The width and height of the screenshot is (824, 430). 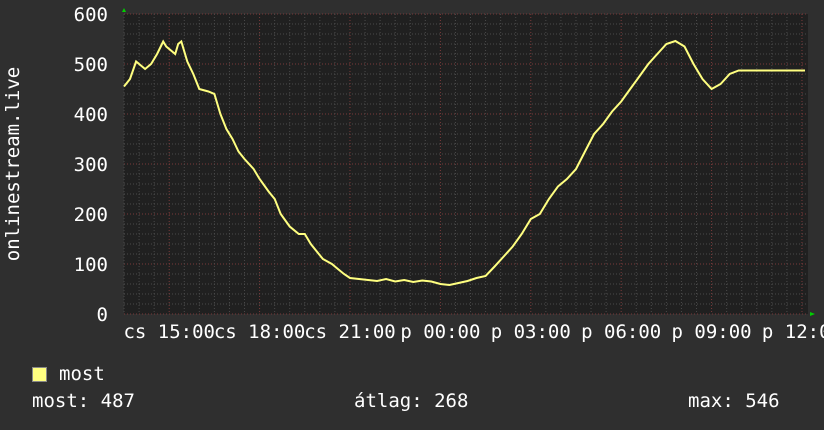 I want to click on stat-max: max: 546, so click(x=734, y=401).